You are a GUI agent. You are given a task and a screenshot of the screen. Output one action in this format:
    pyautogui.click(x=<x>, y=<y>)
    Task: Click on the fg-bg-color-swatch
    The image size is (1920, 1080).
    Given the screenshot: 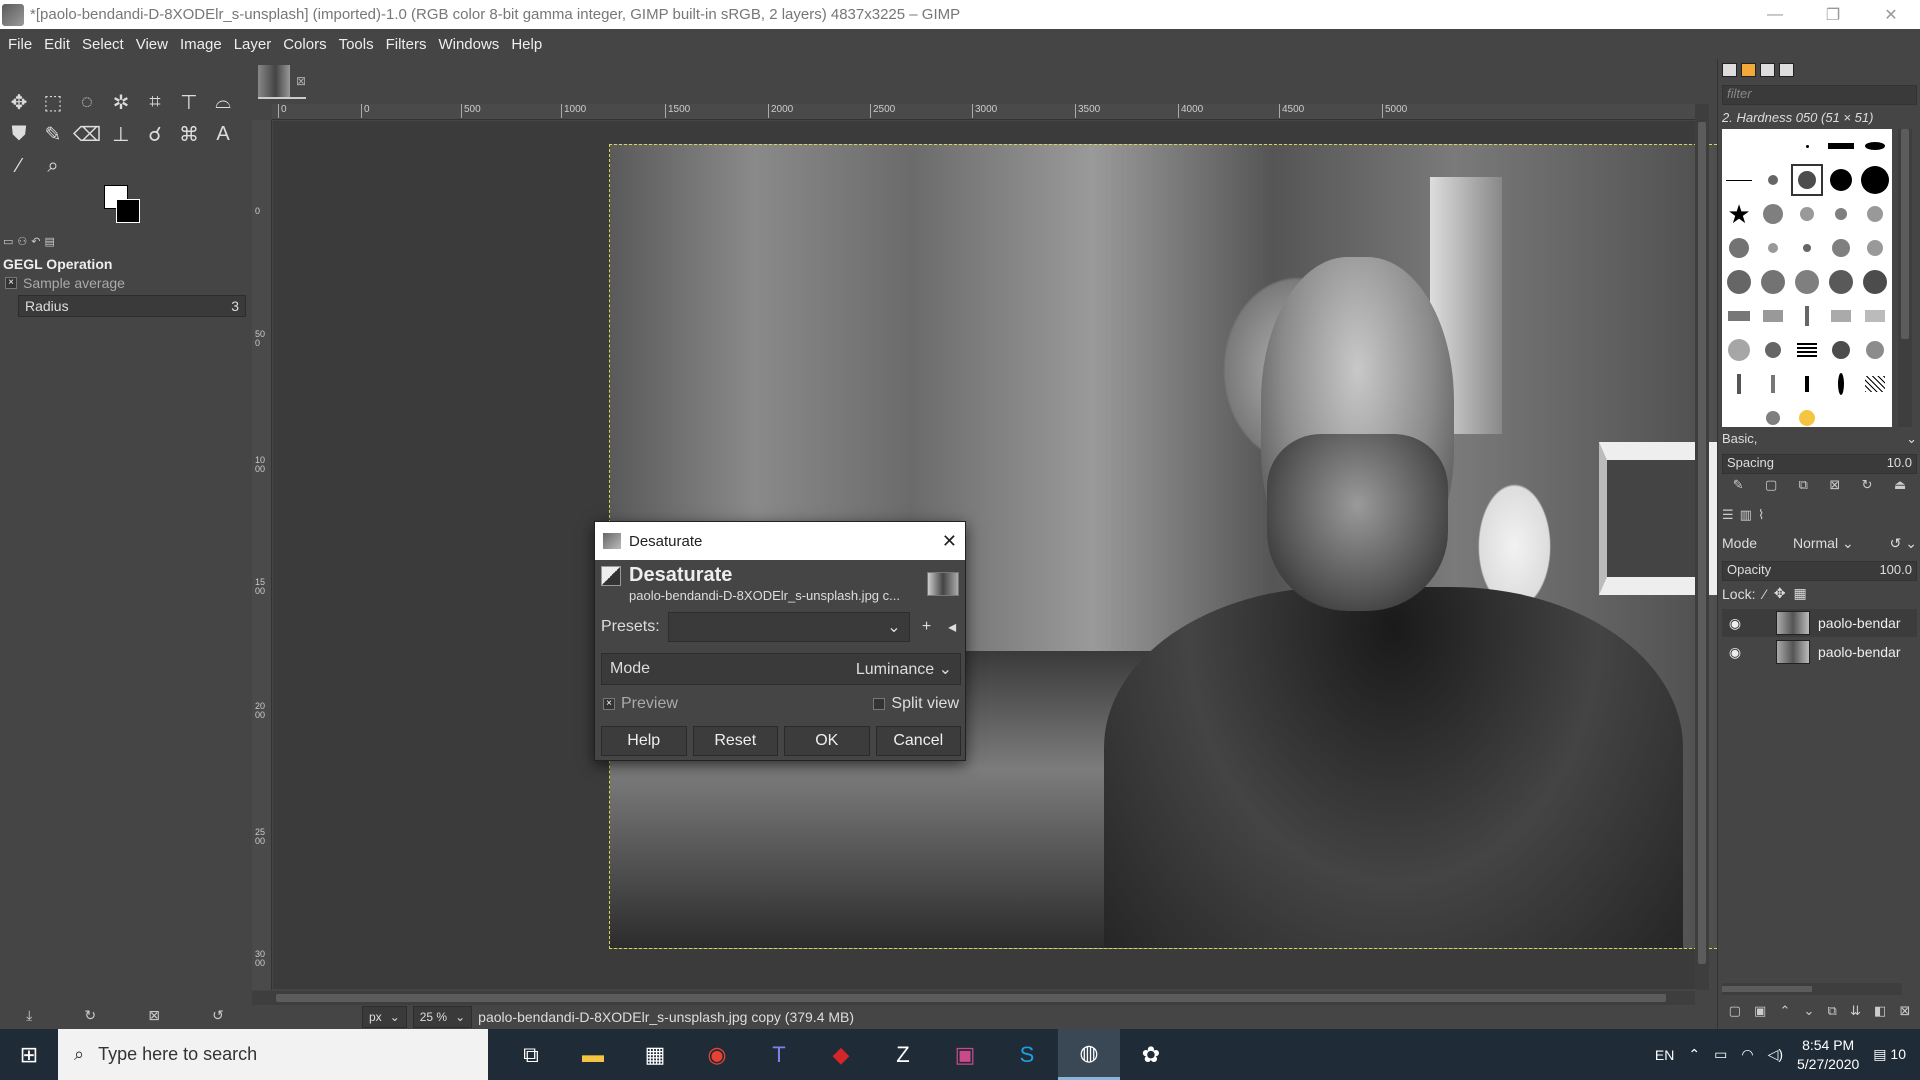 What is the action you would take?
    pyautogui.click(x=124, y=205)
    